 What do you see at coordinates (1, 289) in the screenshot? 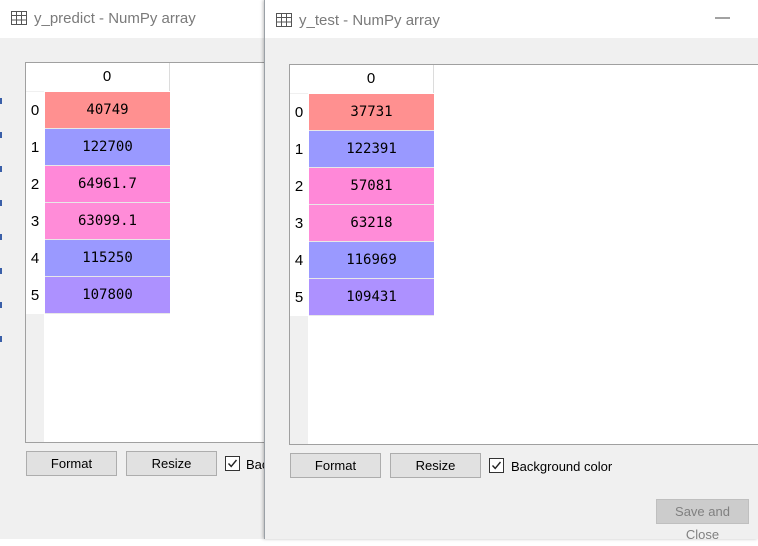
I see `edge-marker-strip` at bounding box center [1, 289].